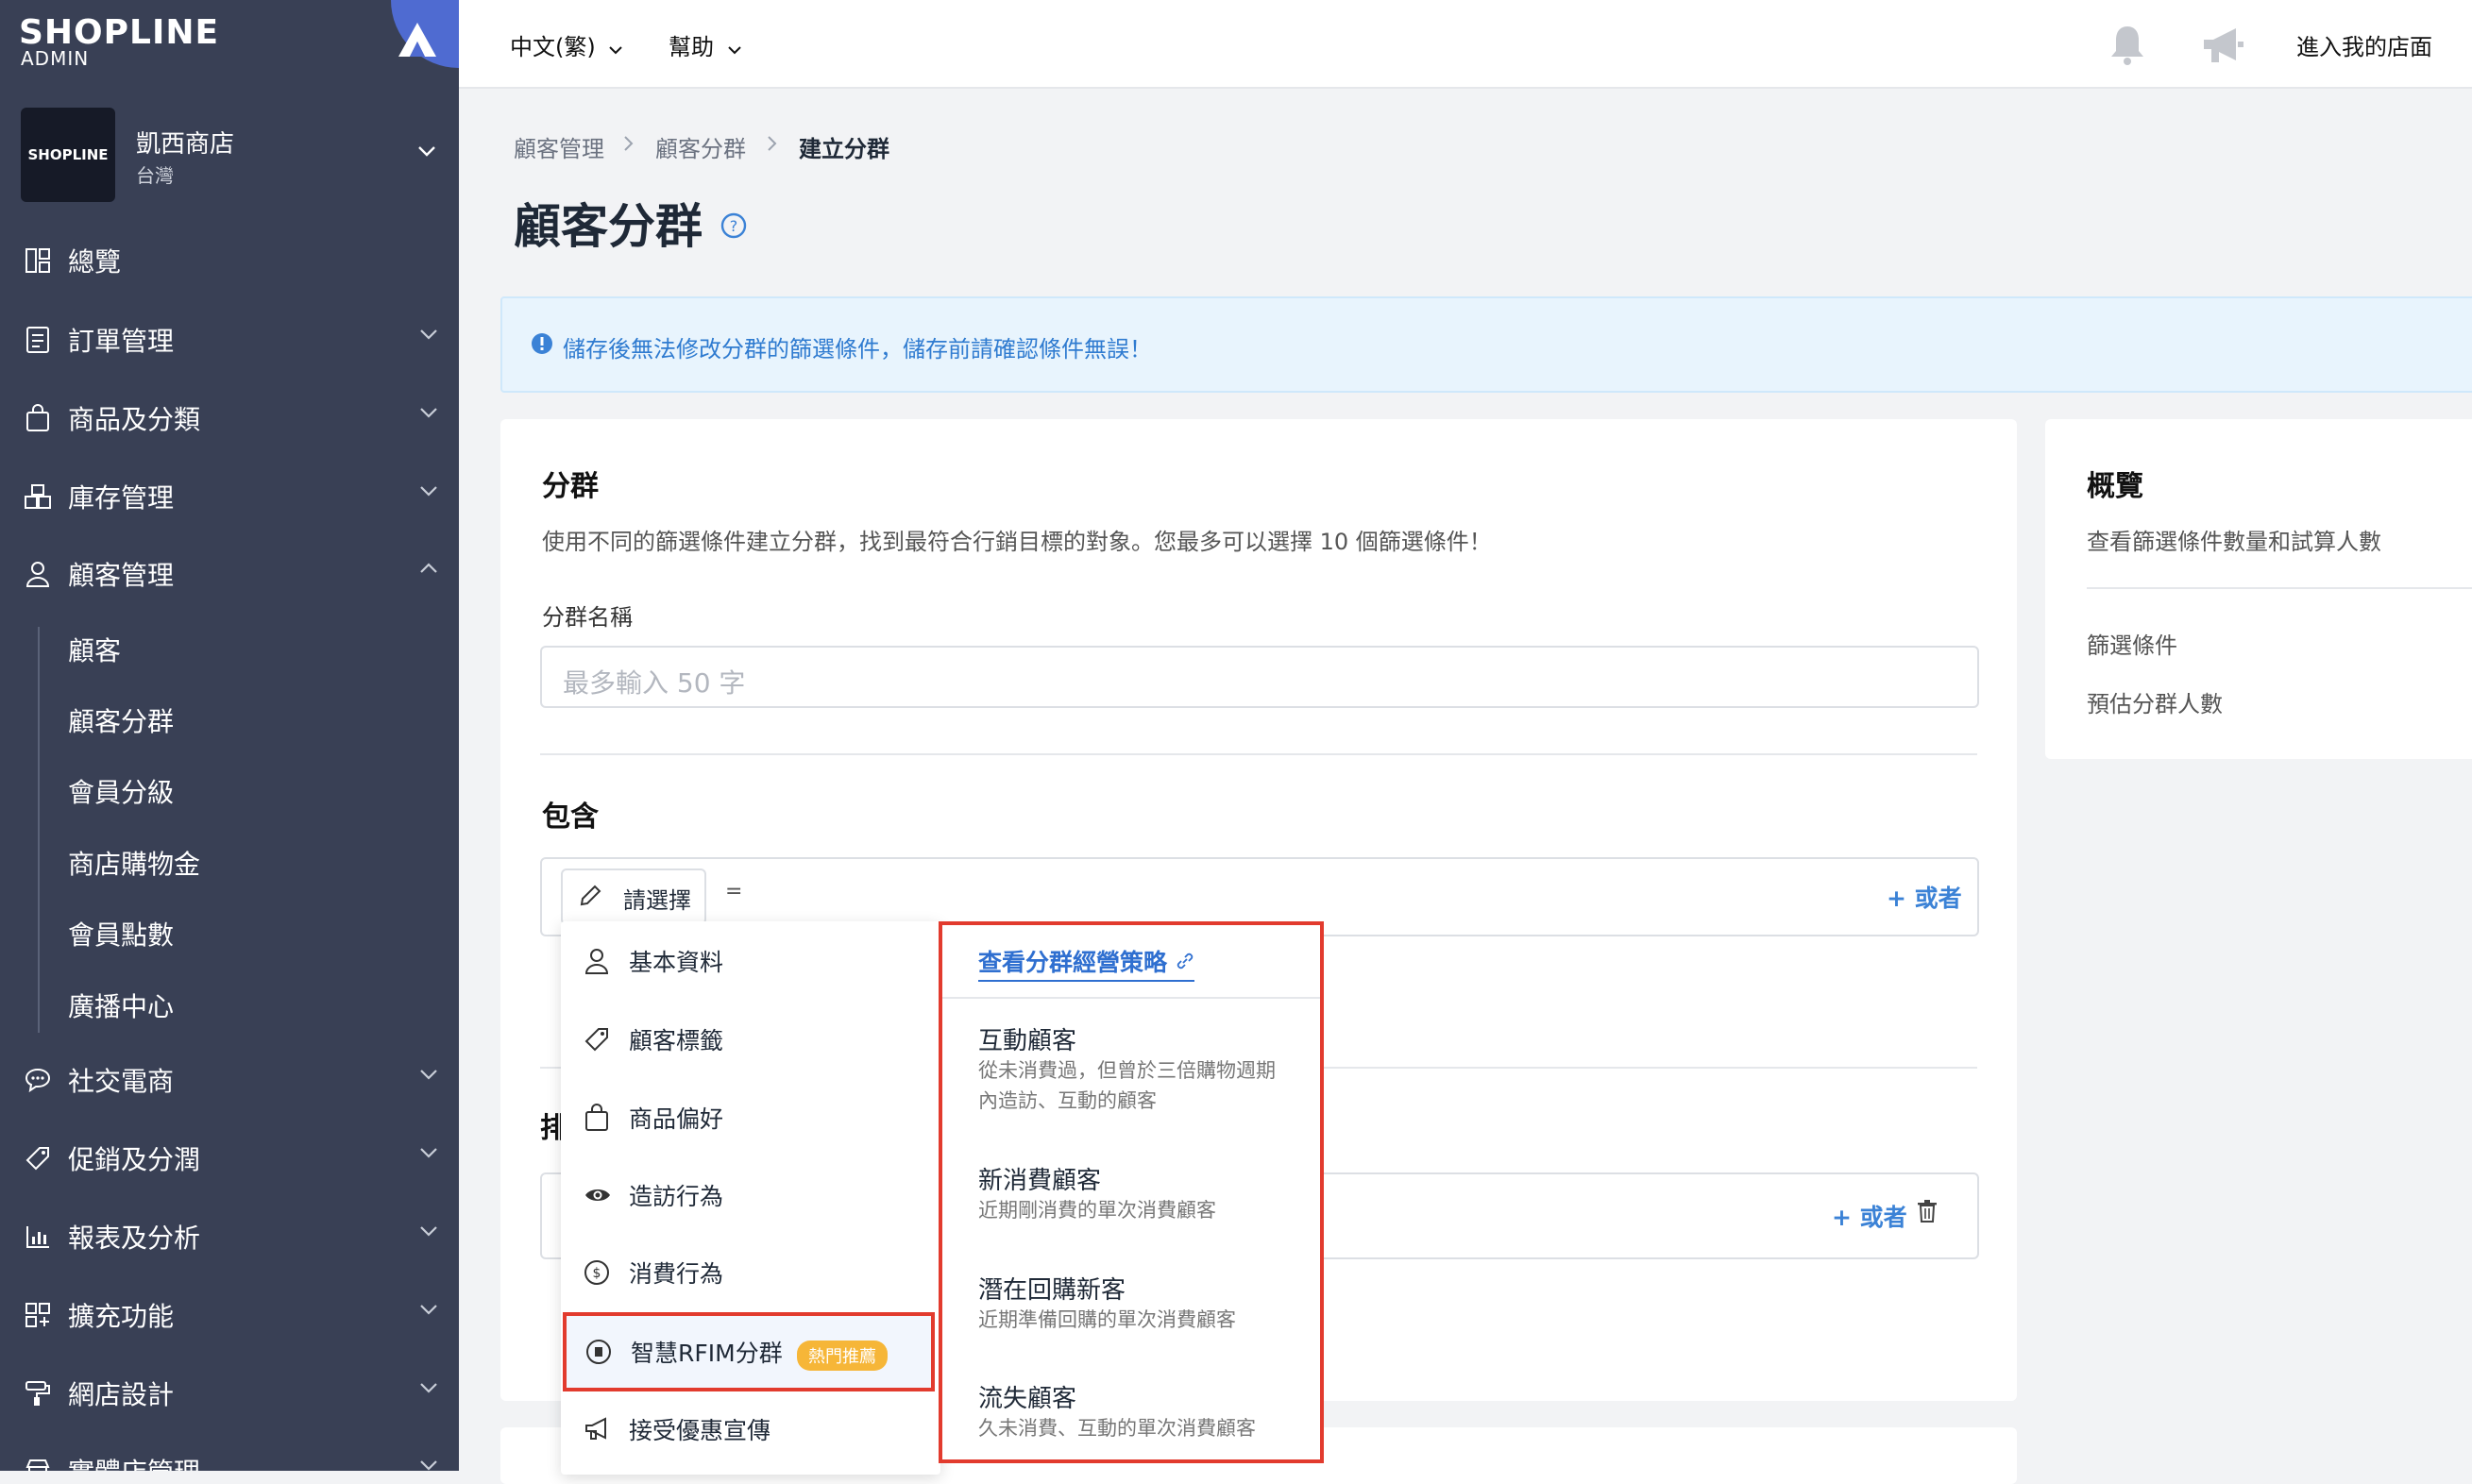  What do you see at coordinates (122, 1081) in the screenshot?
I see `sidebar-item-label: 社交電商` at bounding box center [122, 1081].